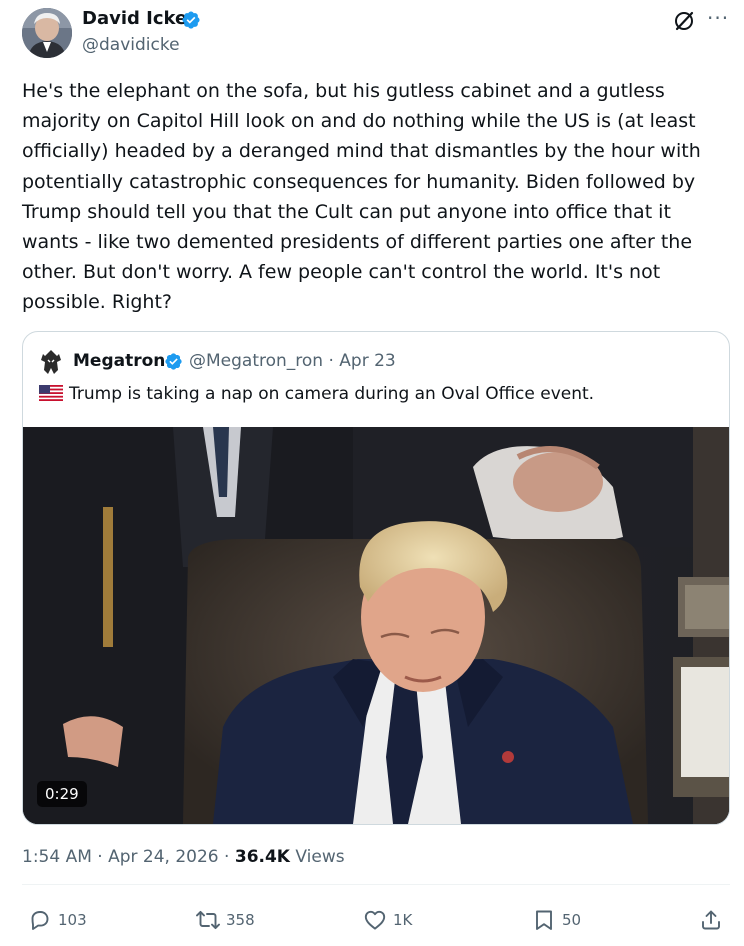 This screenshot has width=744, height=946. I want to click on author-avatar, so click(47, 33).